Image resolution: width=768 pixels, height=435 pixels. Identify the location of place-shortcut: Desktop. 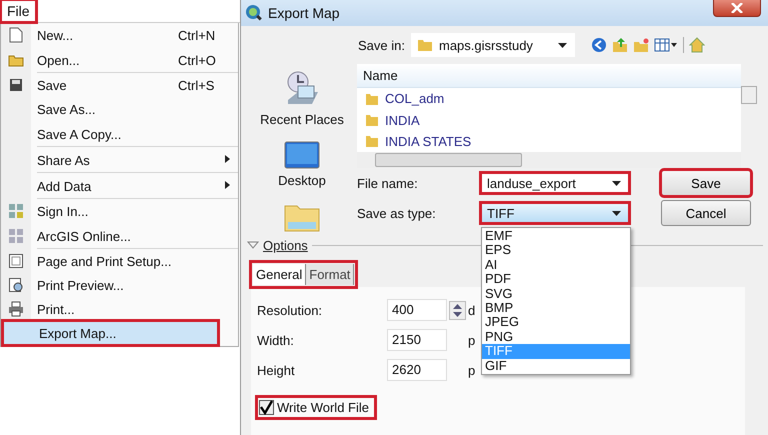
(302, 169).